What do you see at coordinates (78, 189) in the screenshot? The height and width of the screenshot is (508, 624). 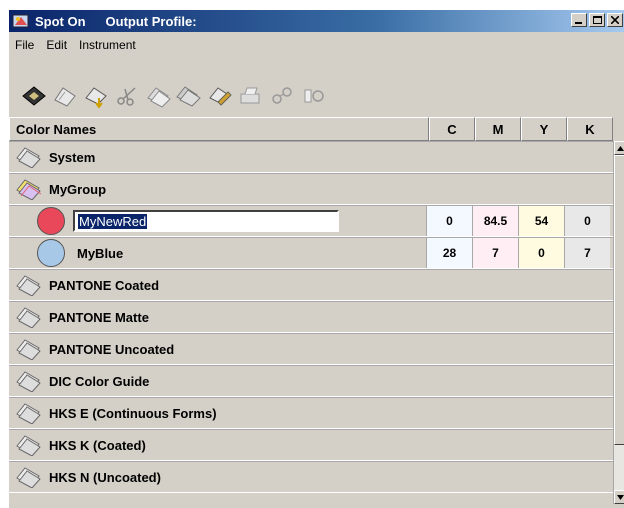 I see `group-label: MyGroup` at bounding box center [78, 189].